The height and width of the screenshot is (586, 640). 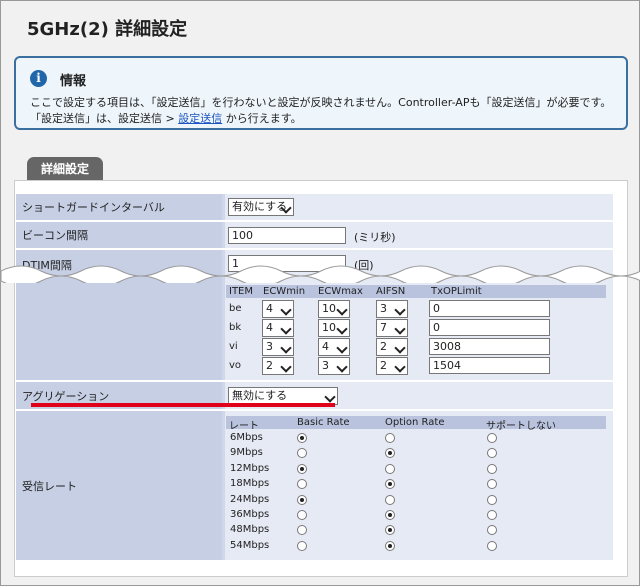 I want to click on rate-label: 9Mbps, so click(x=246, y=453).